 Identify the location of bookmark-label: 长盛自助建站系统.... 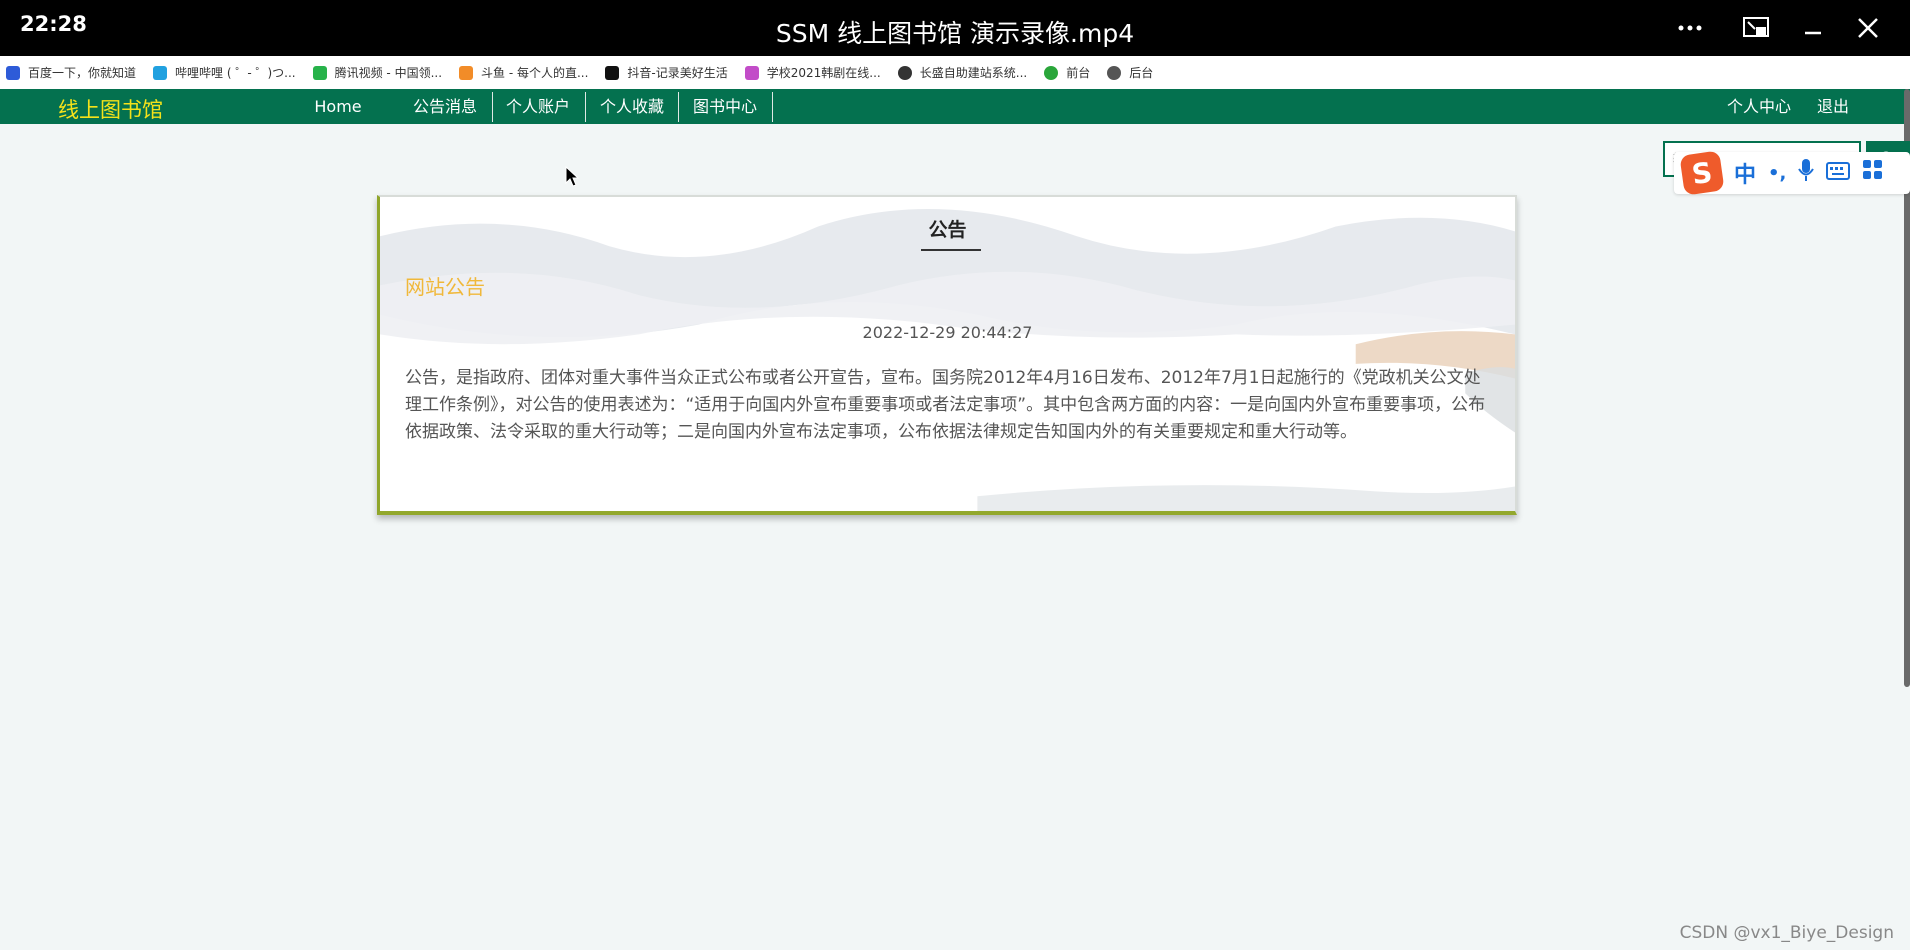
(973, 73).